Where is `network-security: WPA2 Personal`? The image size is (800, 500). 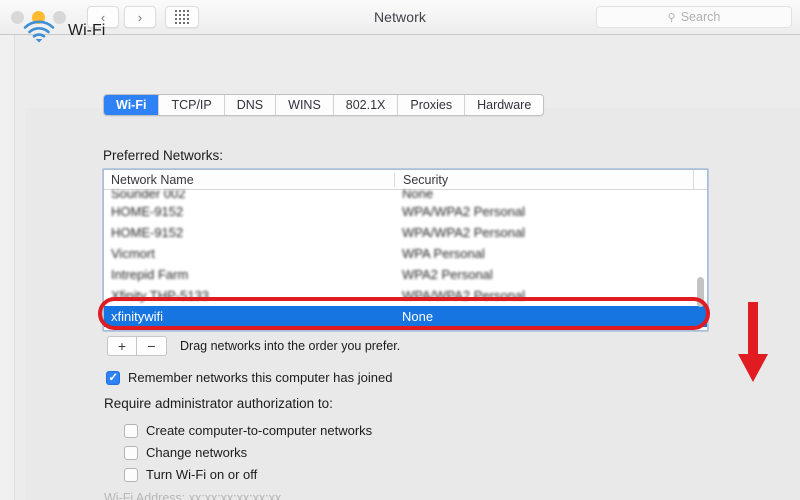
network-security: WPA2 Personal is located at coordinates (447, 274).